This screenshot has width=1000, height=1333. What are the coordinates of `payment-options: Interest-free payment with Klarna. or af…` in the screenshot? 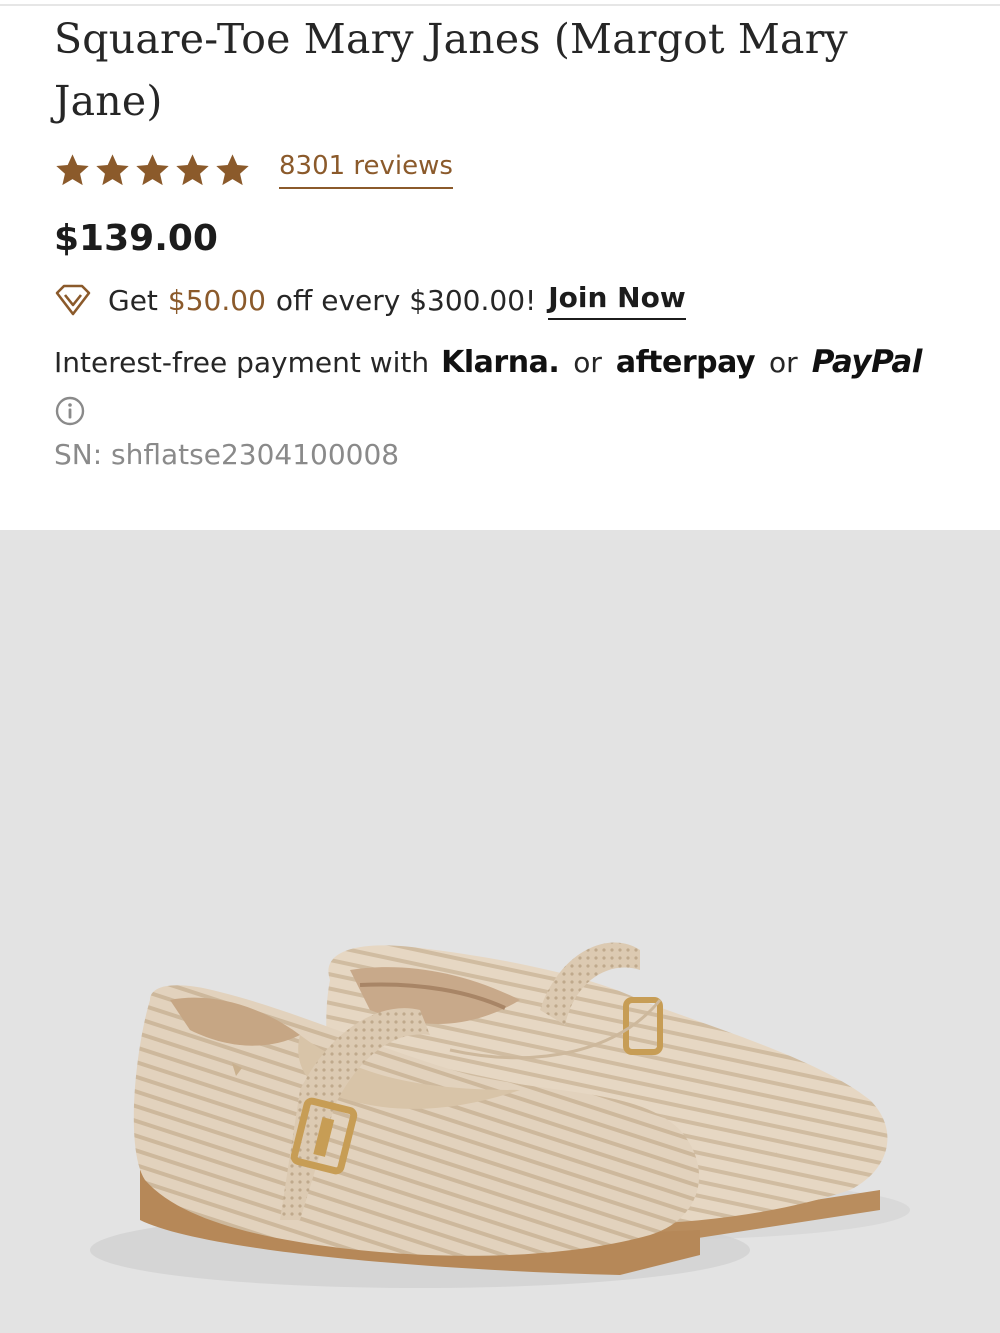 It's located at (488, 362).